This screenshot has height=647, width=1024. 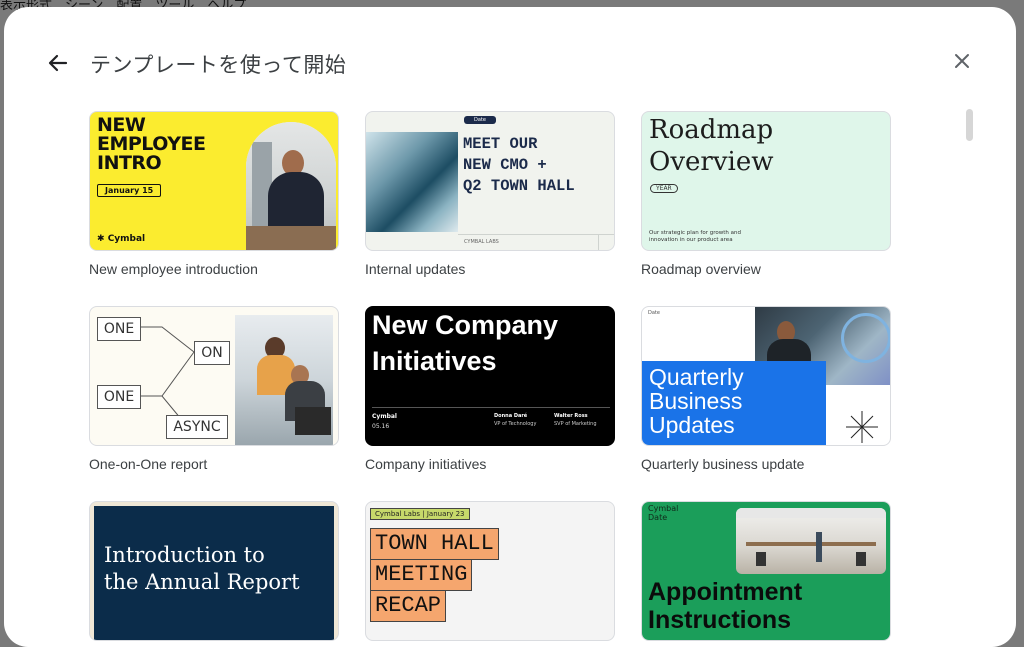 I want to click on template-card-one-on-one: ONE ON ONE ASYNC One-on-One report, so click(x=214, y=389).